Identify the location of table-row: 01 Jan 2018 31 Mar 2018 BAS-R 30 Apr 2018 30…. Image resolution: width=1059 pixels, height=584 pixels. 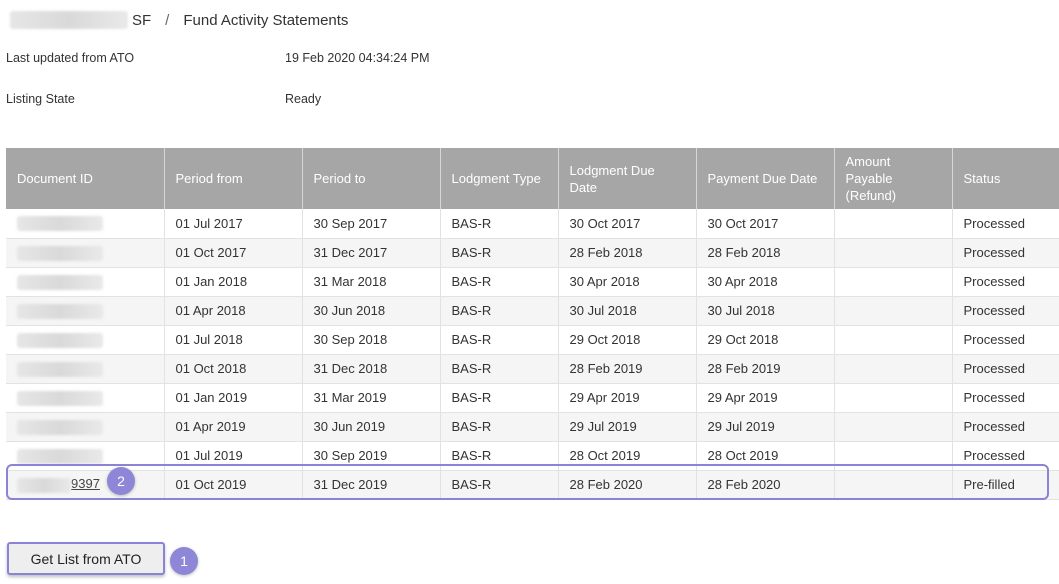
(532, 282).